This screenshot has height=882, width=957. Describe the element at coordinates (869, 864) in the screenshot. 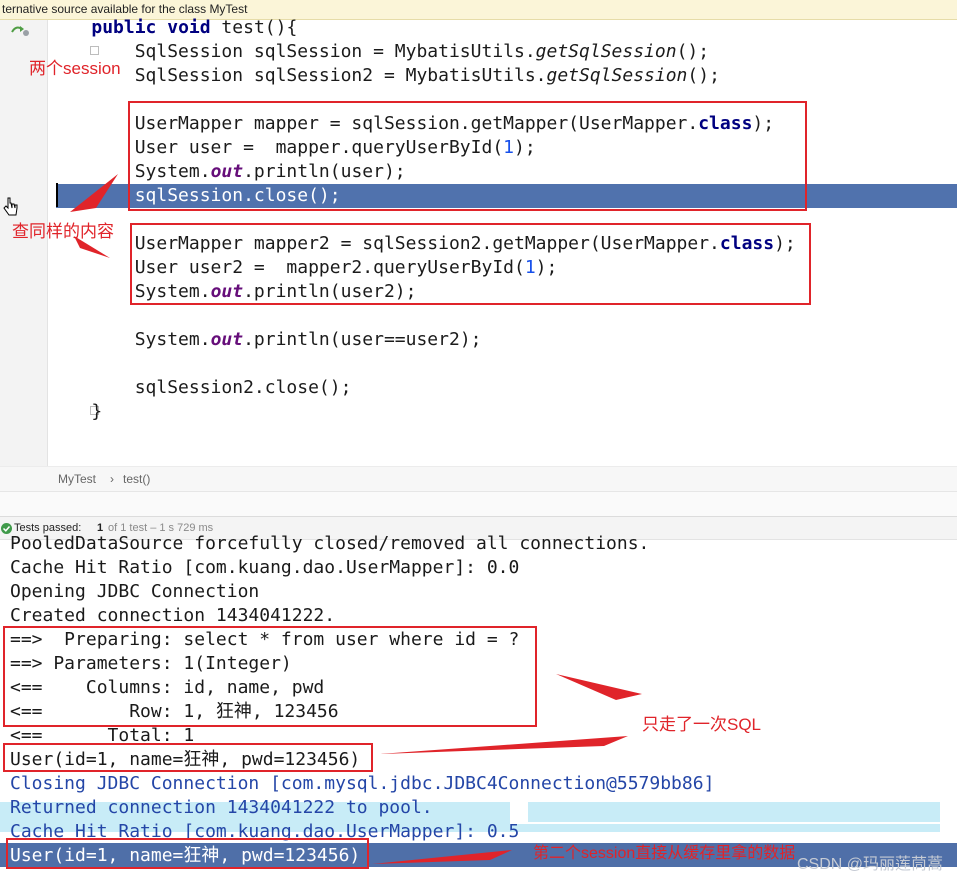

I see `csdn-watermark: CSDN @玛丽莲茼蒿` at that location.